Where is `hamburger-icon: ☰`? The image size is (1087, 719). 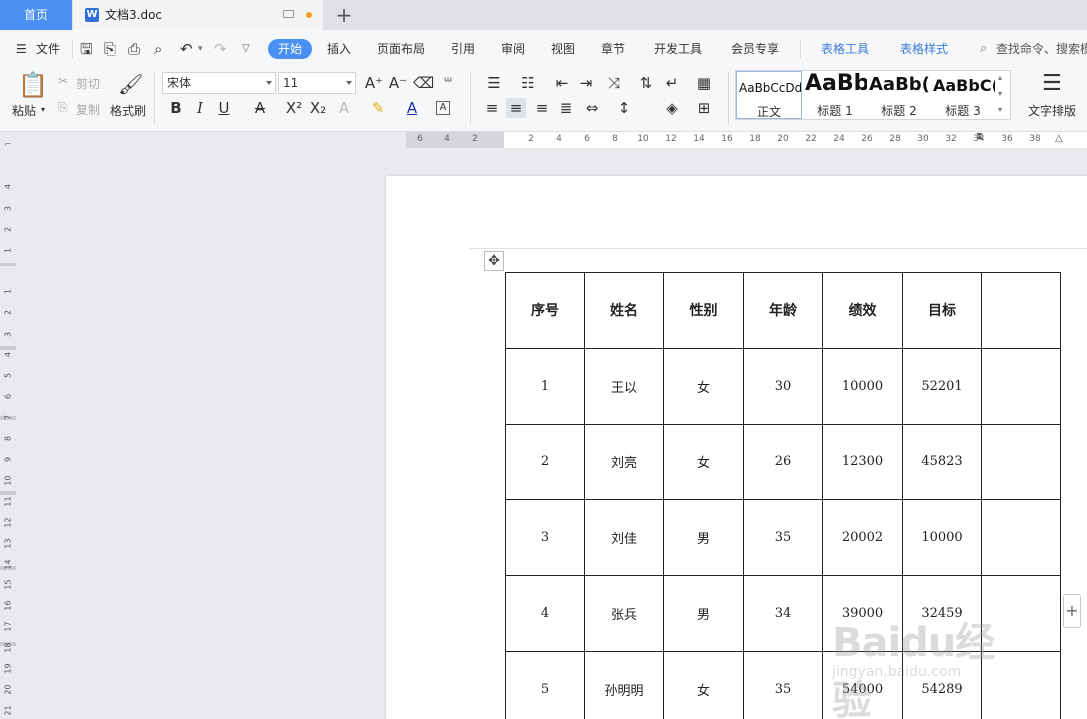 hamburger-icon: ☰ is located at coordinates (21, 49).